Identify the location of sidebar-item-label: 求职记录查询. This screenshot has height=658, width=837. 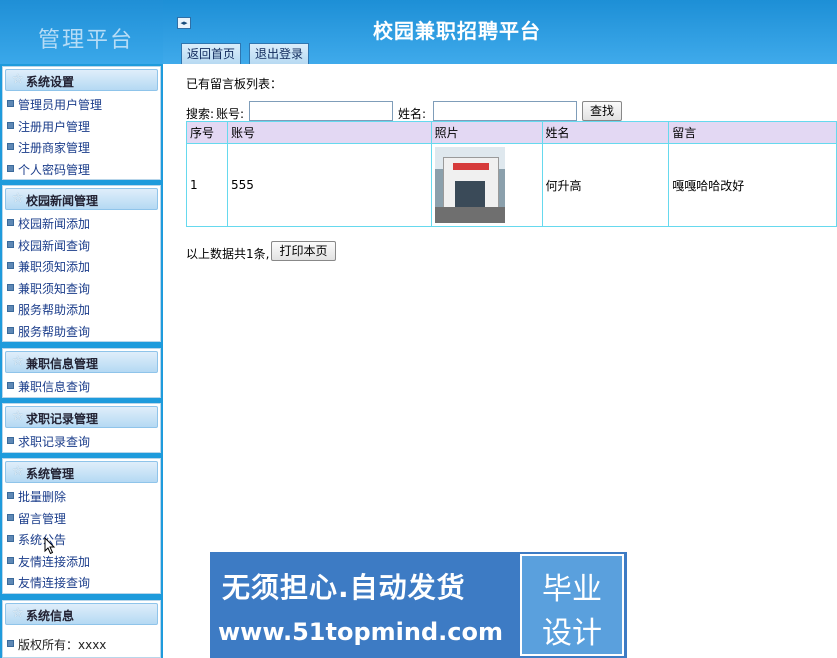
(54, 442).